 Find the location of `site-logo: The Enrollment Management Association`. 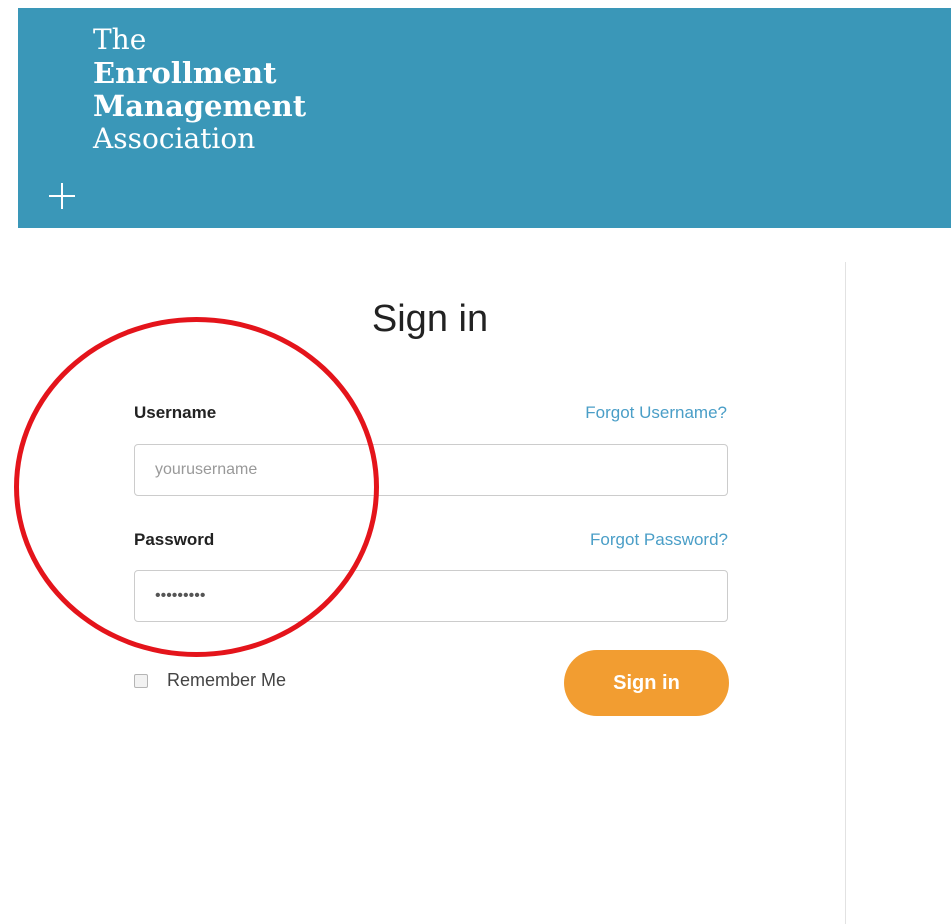

site-logo: The Enrollment Management Association is located at coordinates (199, 92).